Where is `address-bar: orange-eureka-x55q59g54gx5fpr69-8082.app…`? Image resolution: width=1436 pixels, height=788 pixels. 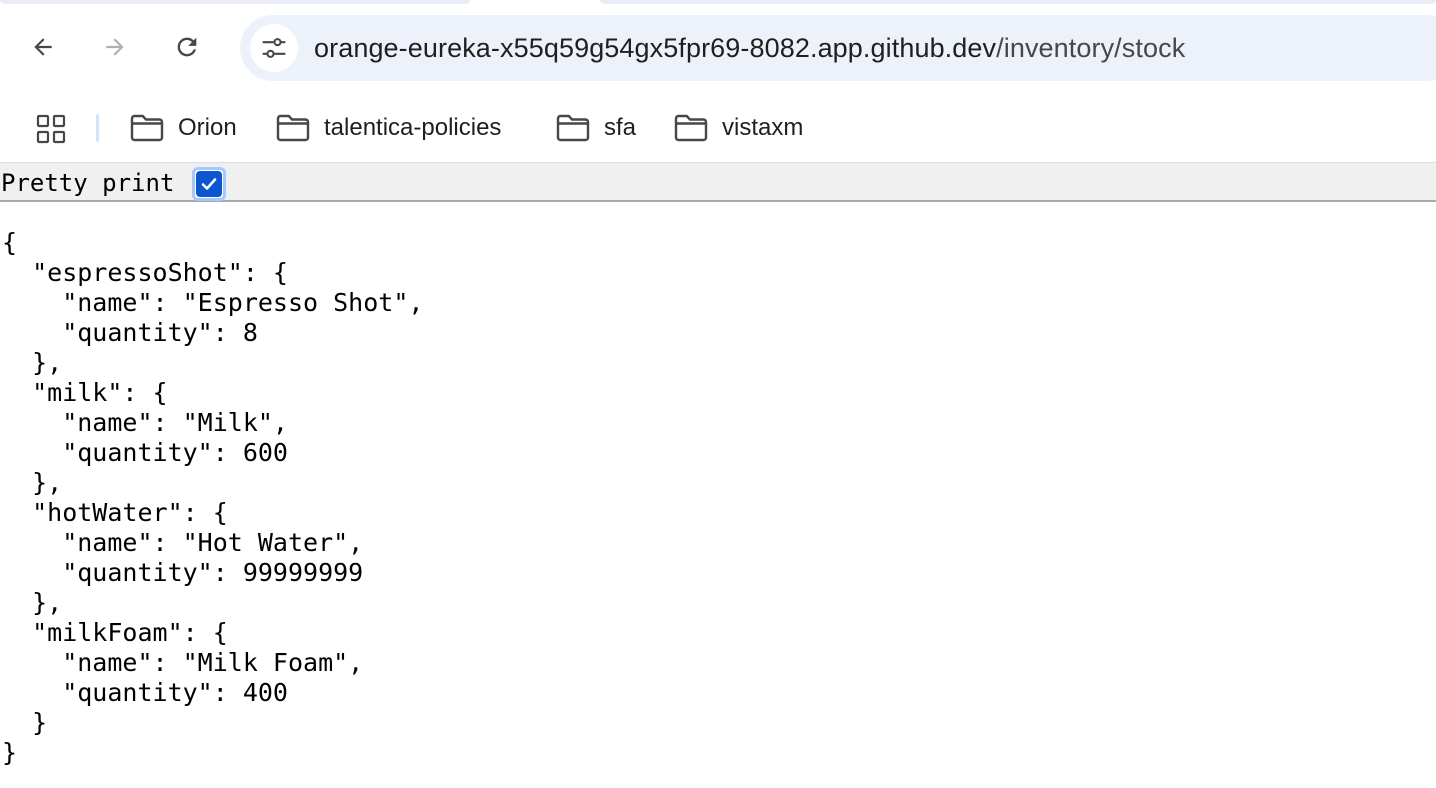
address-bar: orange-eureka-x55q59g54gx5fpr69-8082.app… is located at coordinates (838, 48).